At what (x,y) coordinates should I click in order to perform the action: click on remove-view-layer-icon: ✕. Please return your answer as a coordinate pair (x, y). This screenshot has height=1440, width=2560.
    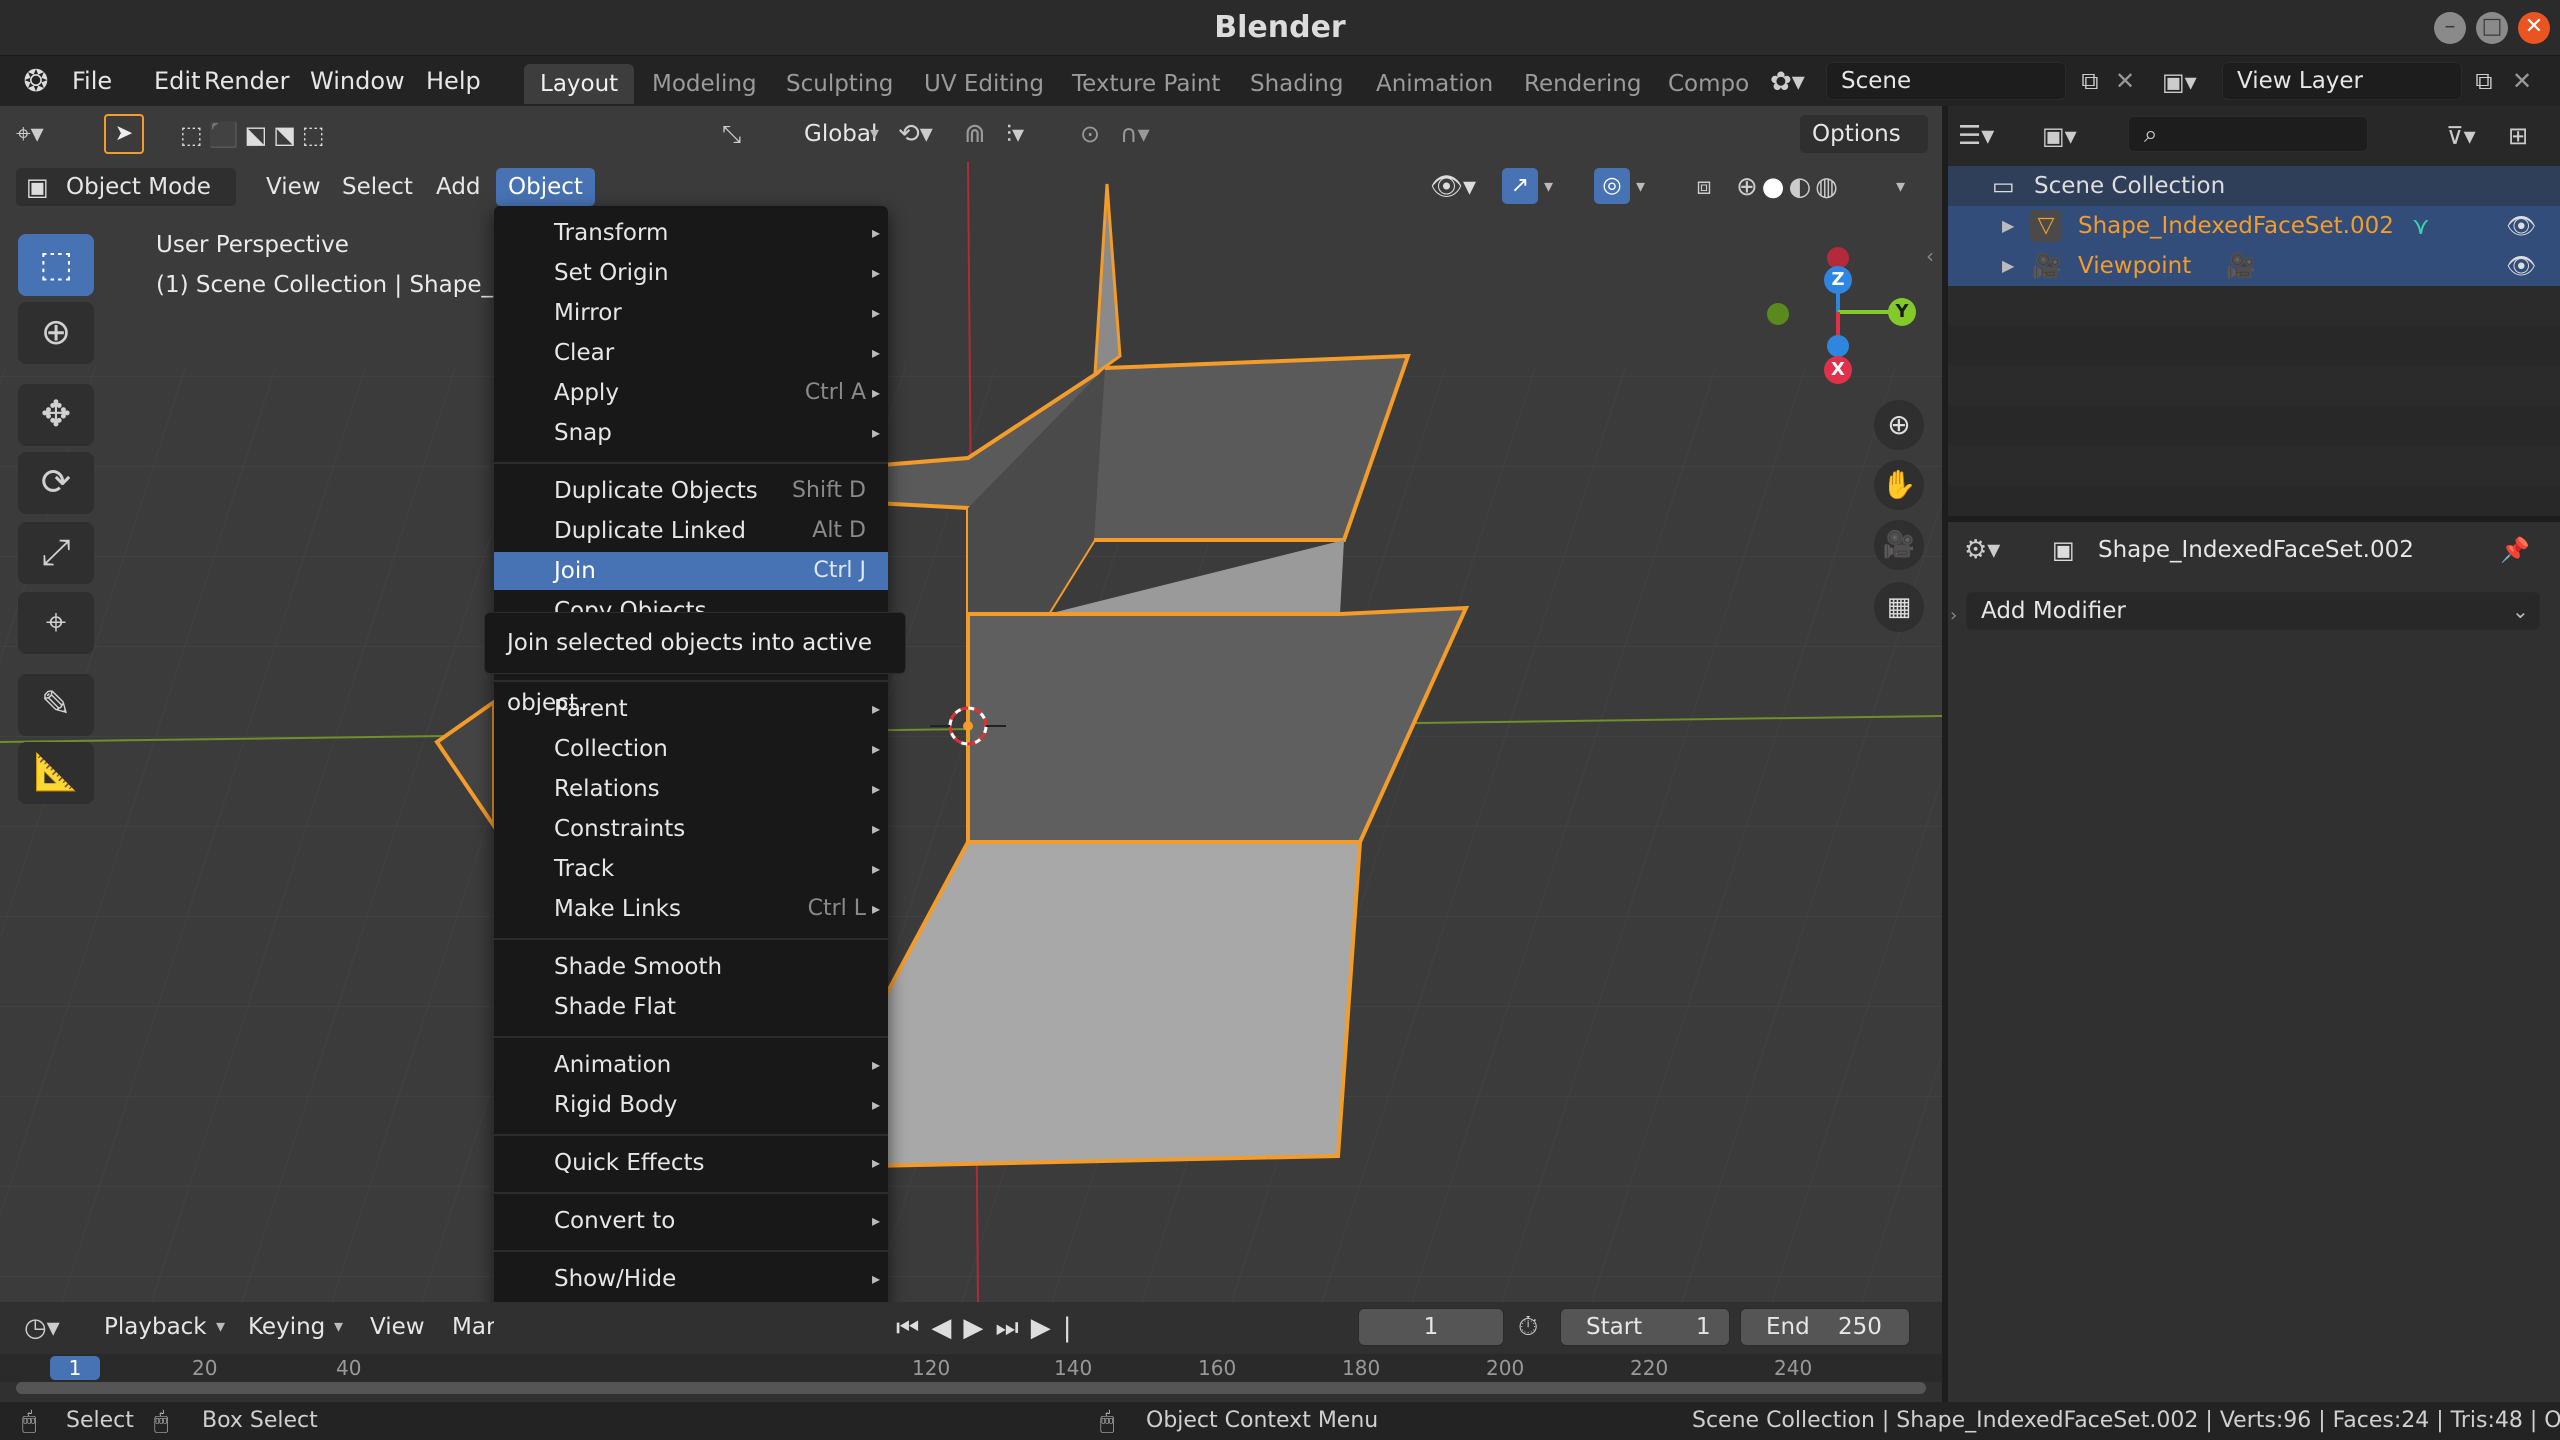
    Looking at the image, I should click on (2522, 81).